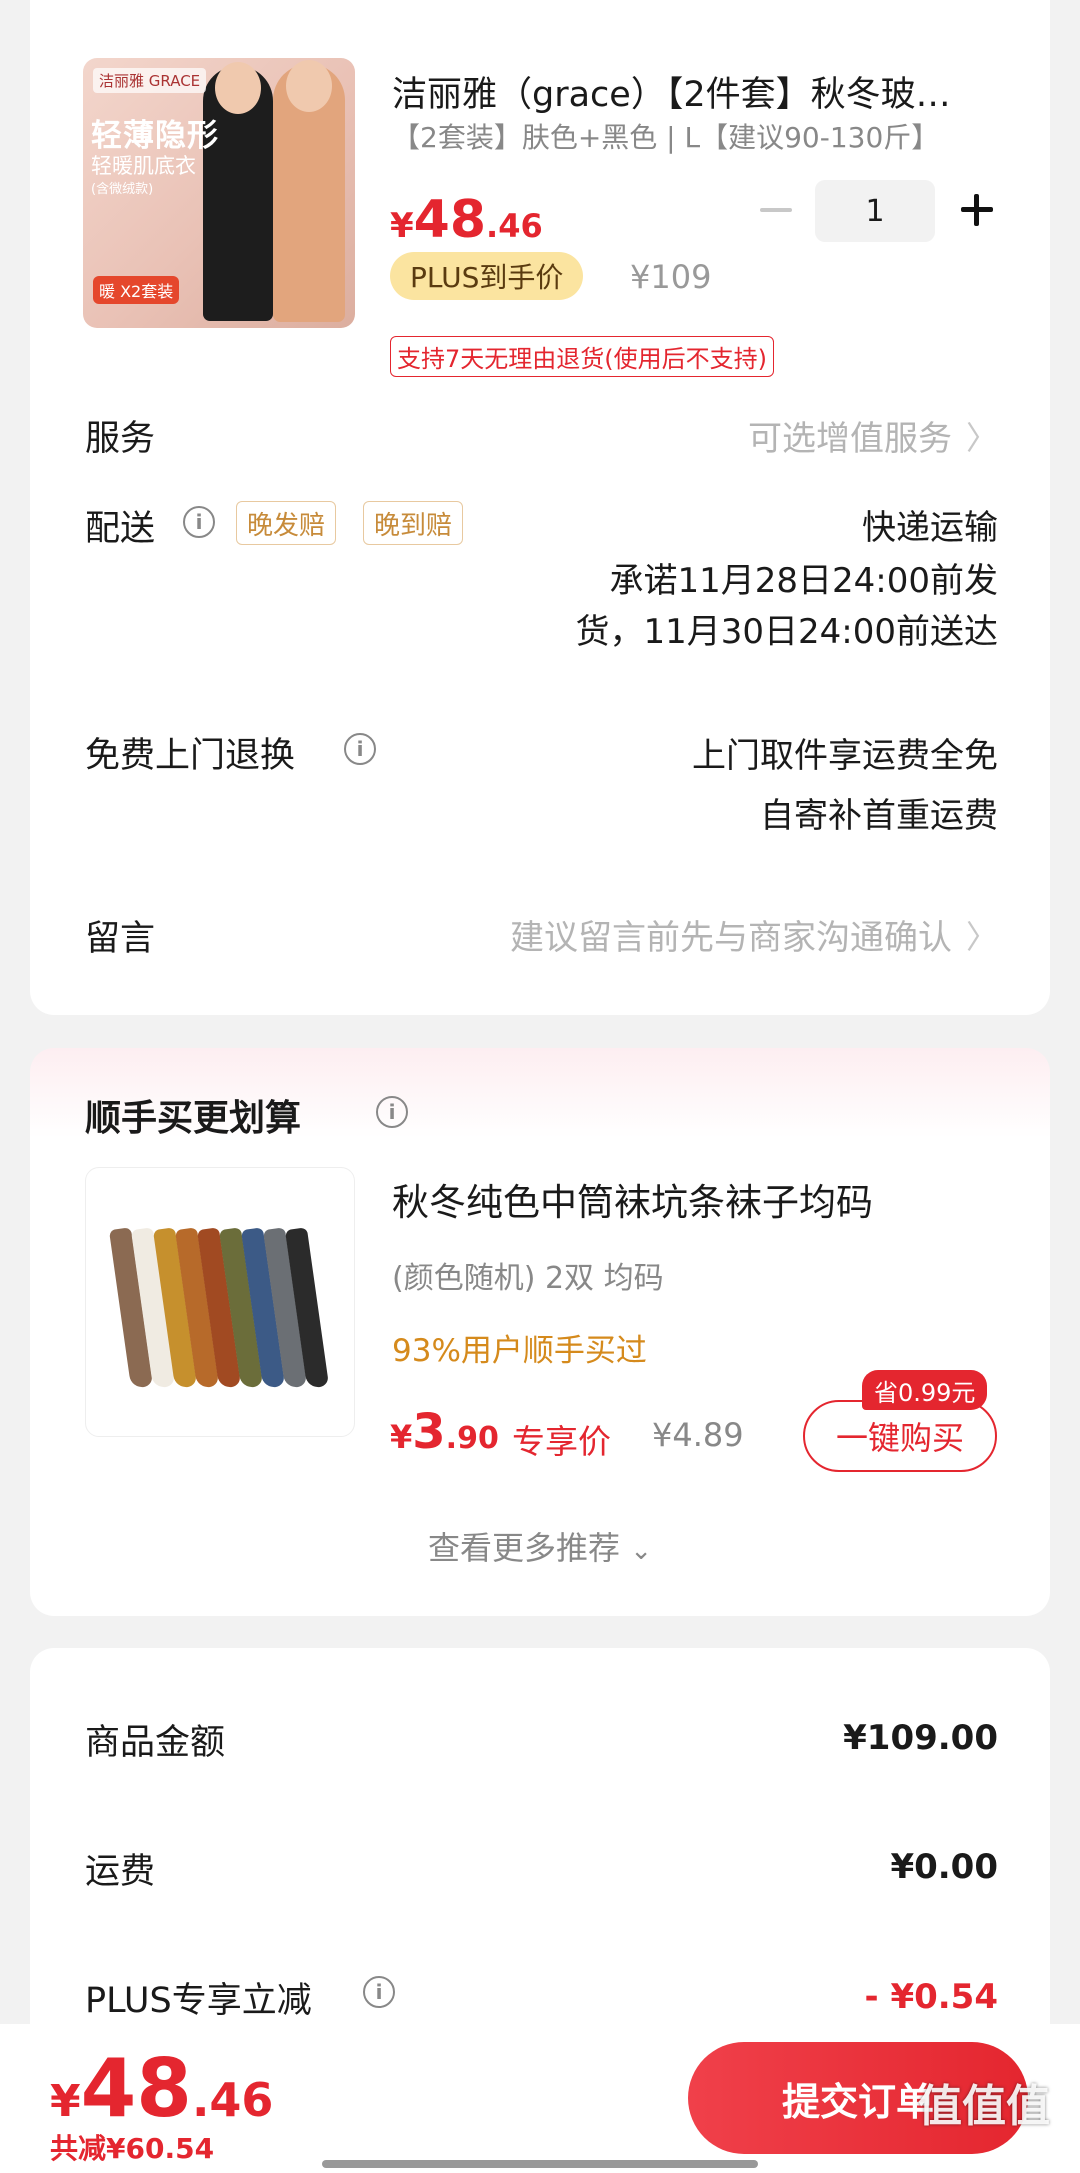 Image resolution: width=1080 pixels, height=2173 pixels. What do you see at coordinates (540, 2164) in the screenshot?
I see `home-indicator` at bounding box center [540, 2164].